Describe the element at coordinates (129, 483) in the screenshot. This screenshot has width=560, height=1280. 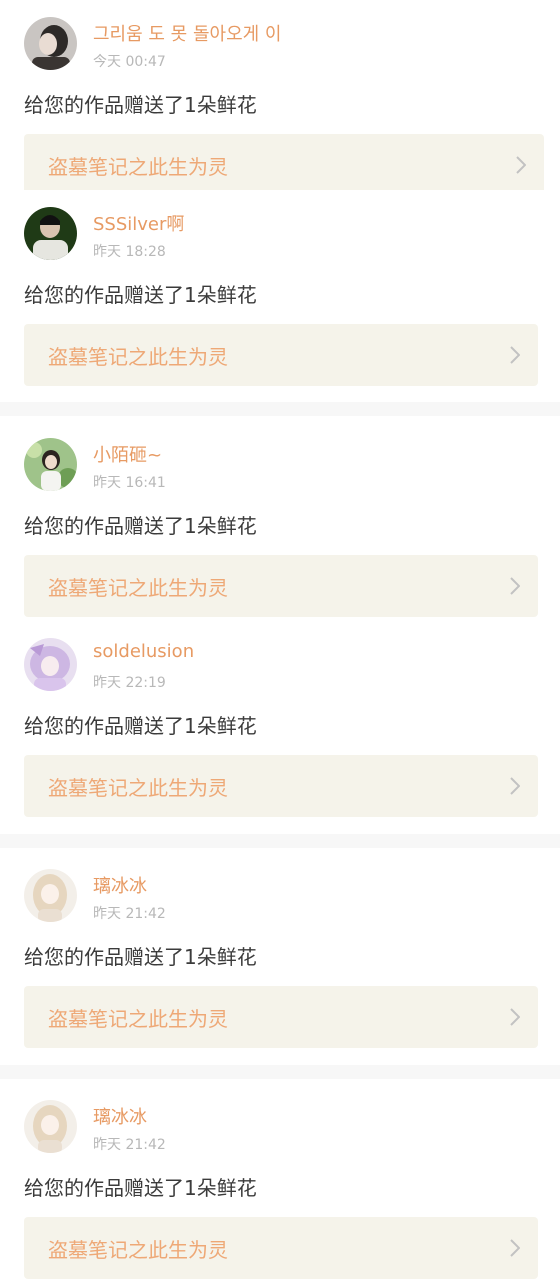
I see `timestamp: 昨天 16:41` at that location.